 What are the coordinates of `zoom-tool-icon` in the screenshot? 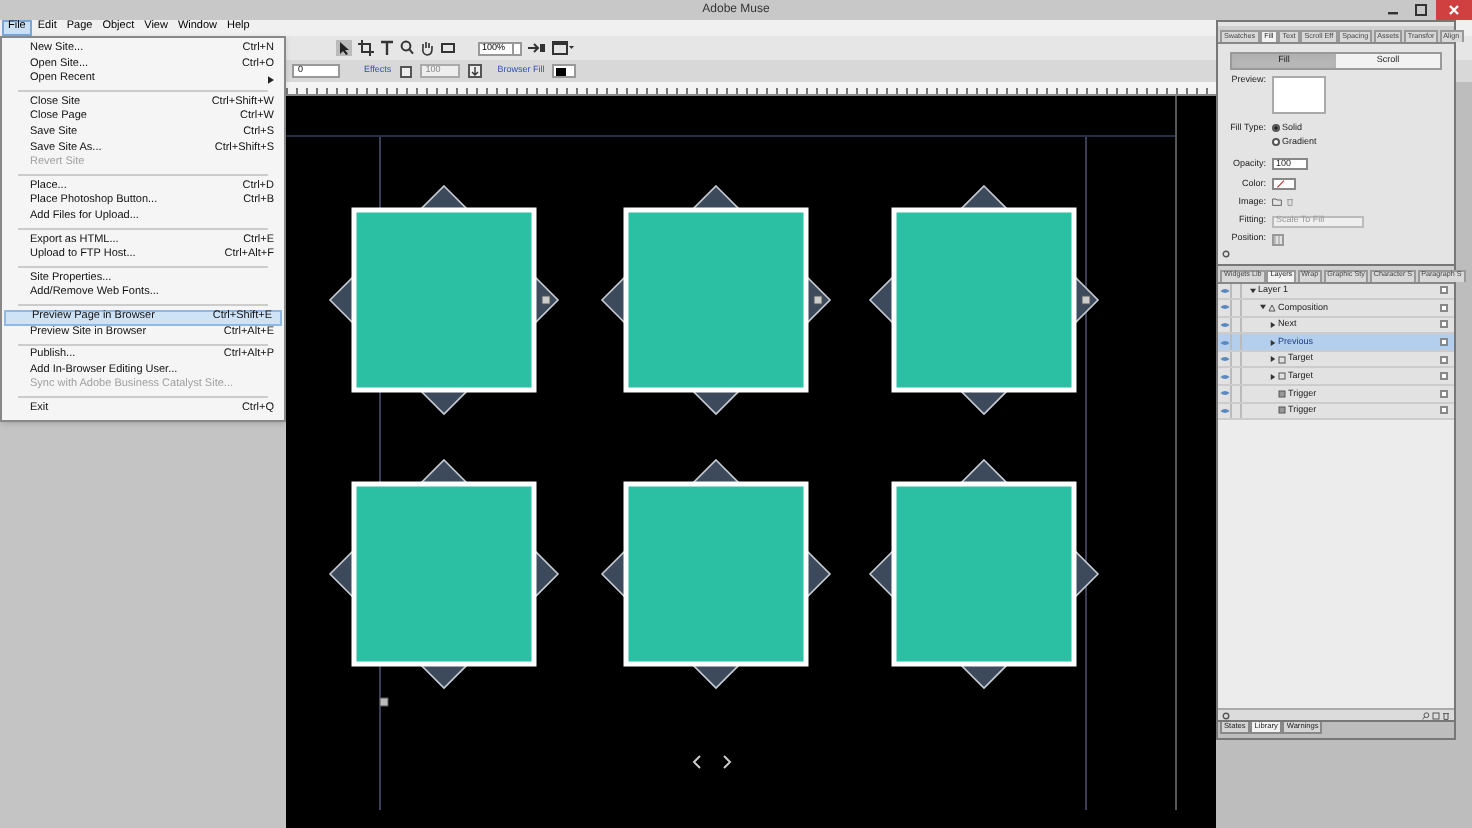 It's located at (407, 48).